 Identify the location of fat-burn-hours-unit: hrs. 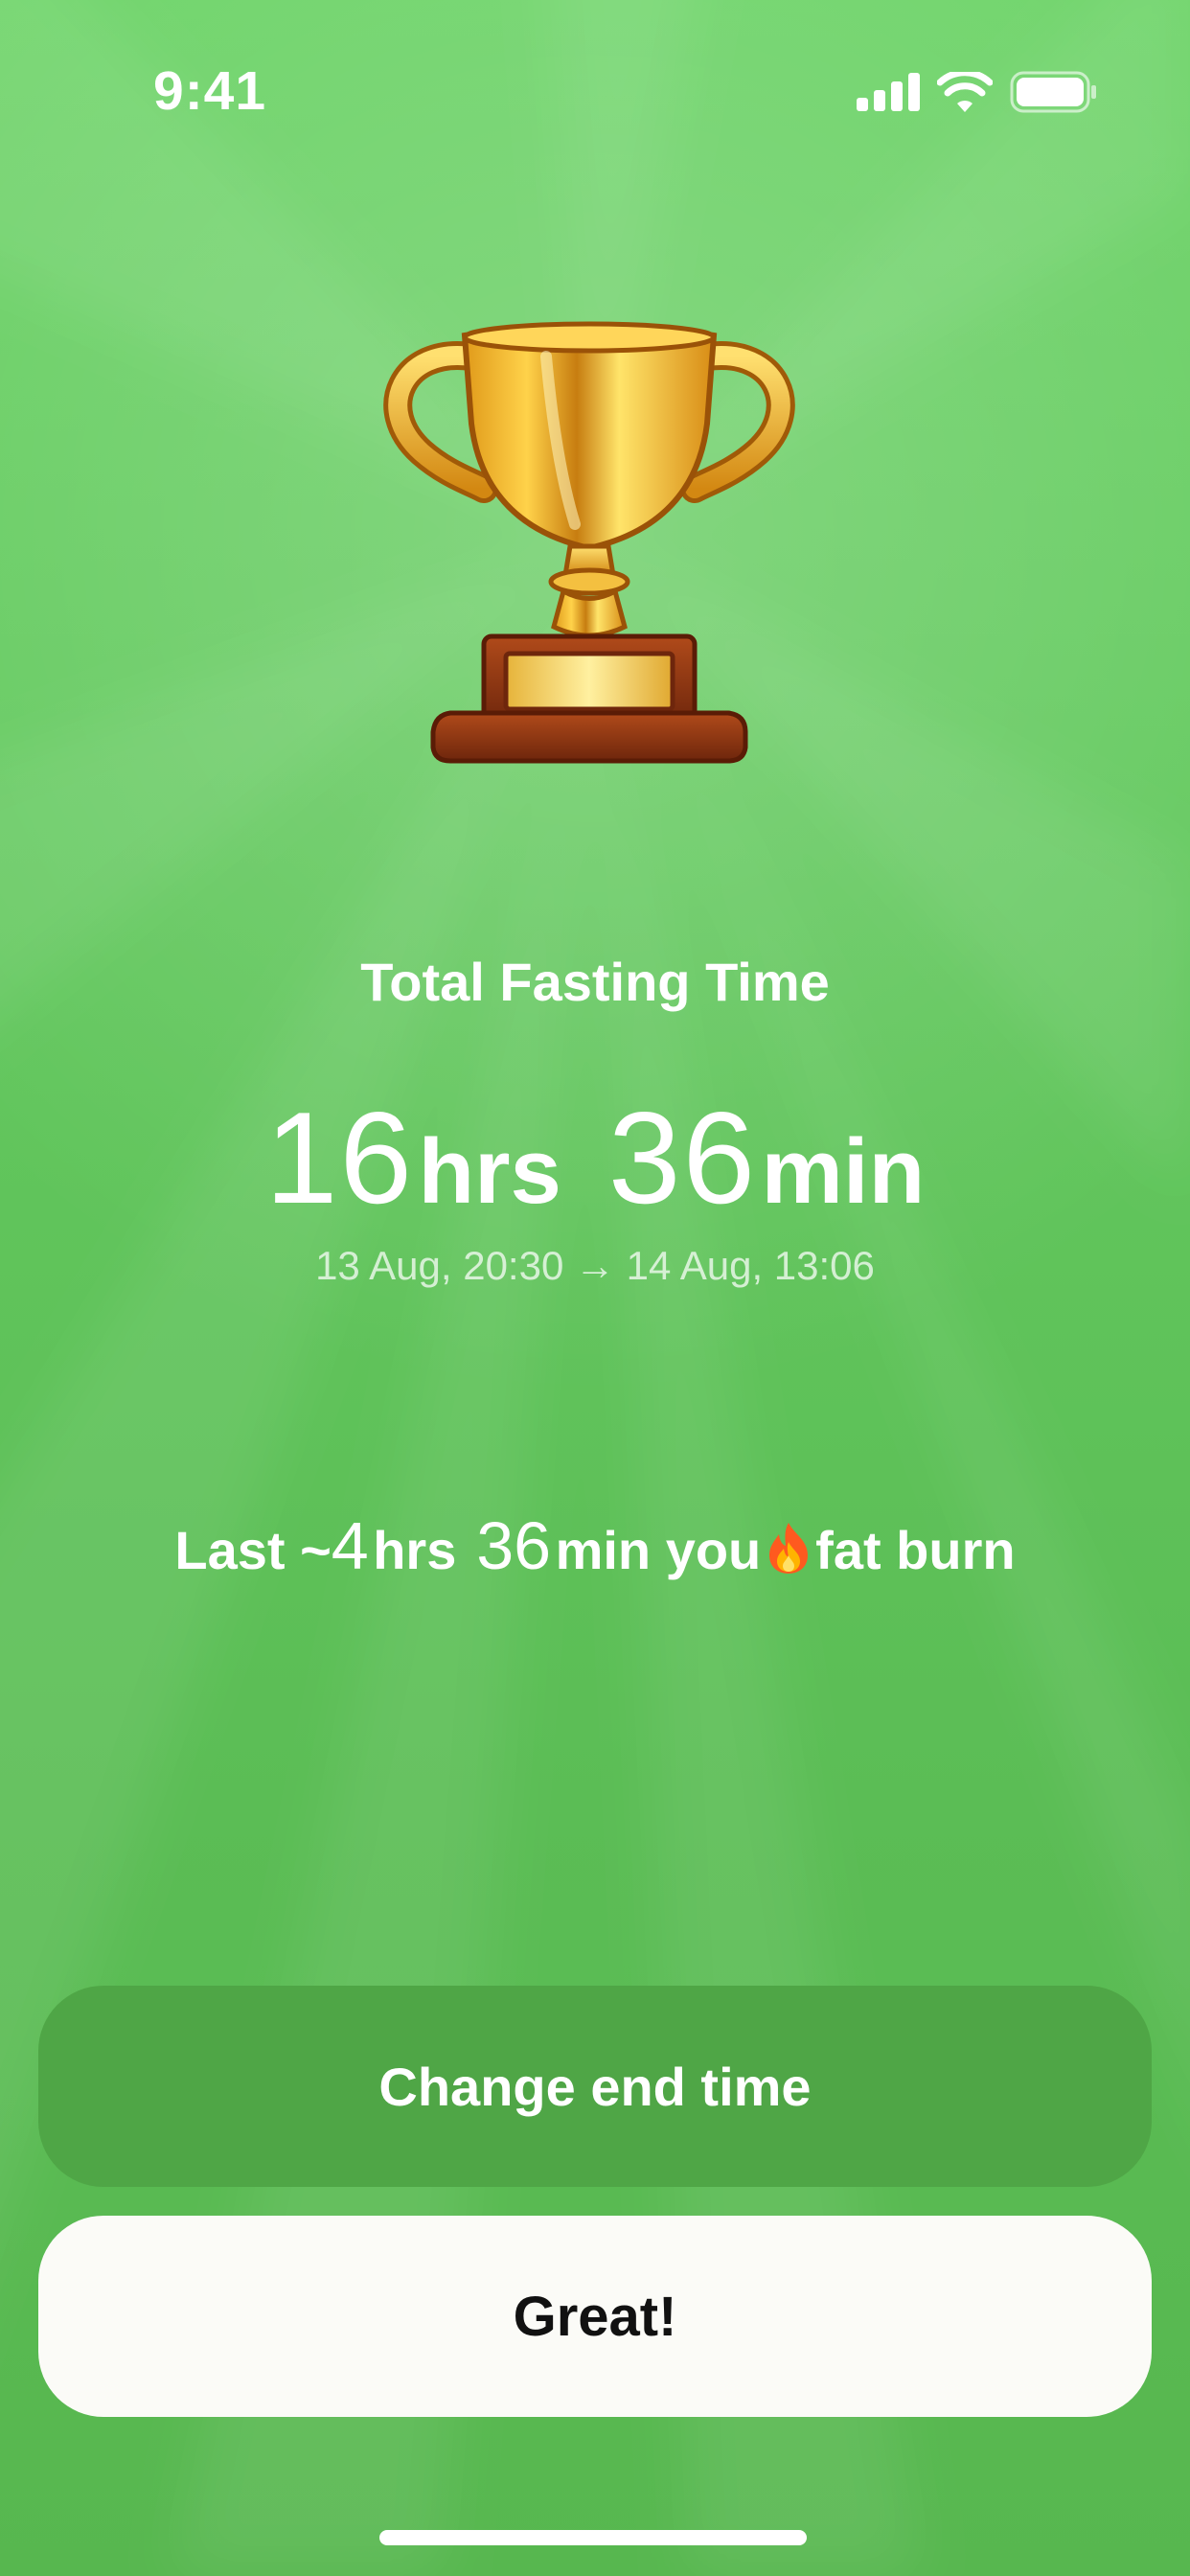
(415, 1550).